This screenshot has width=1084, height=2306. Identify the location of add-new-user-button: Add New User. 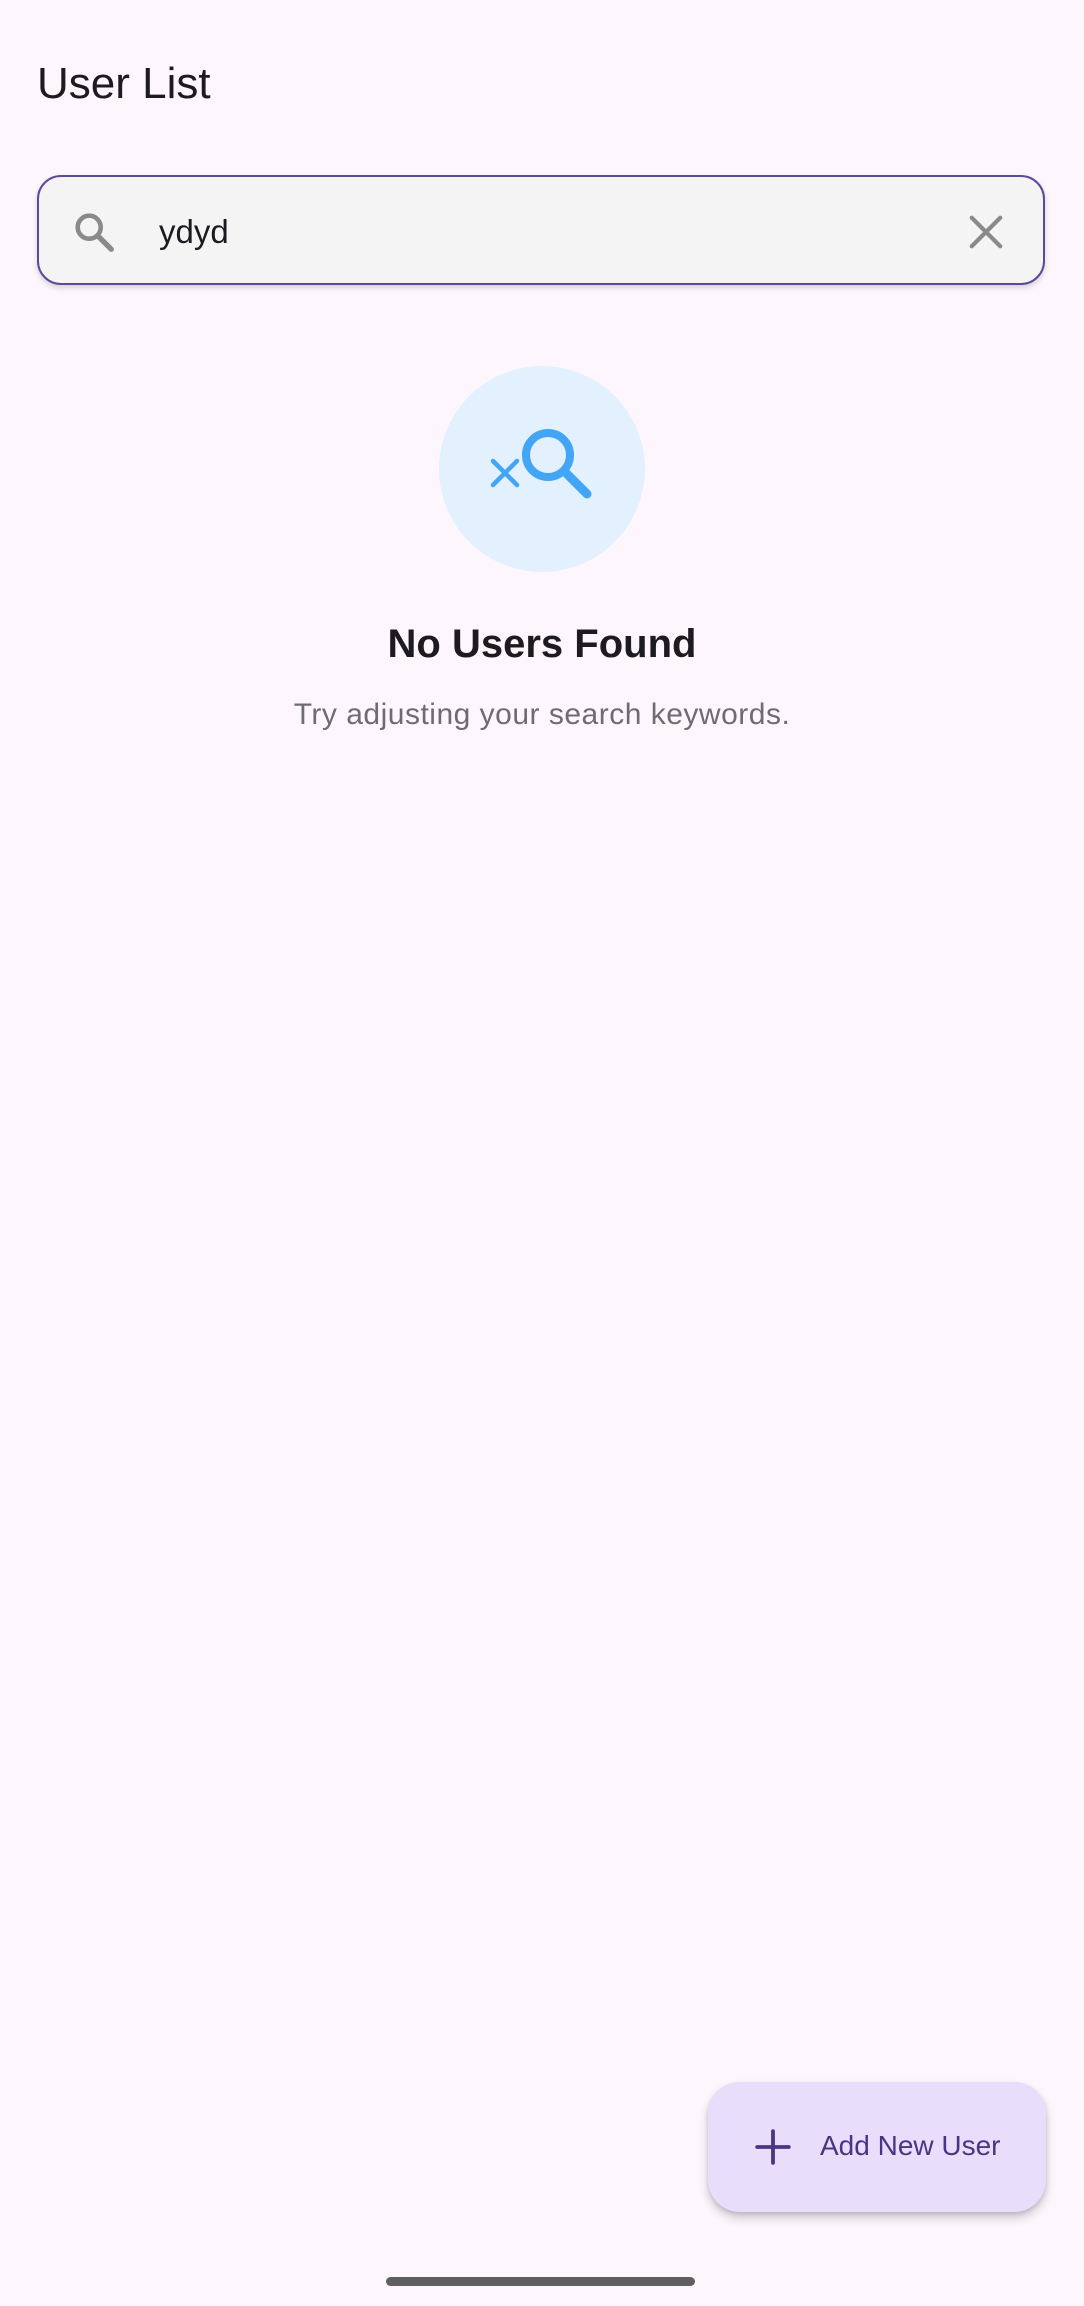
(877, 2147).